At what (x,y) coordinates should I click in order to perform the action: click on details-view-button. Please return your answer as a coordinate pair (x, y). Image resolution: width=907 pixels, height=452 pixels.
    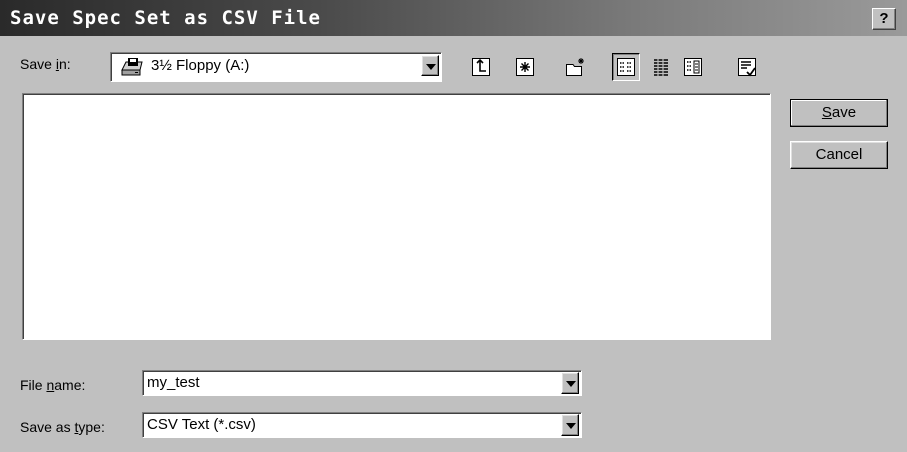
    Looking at the image, I should click on (661, 67).